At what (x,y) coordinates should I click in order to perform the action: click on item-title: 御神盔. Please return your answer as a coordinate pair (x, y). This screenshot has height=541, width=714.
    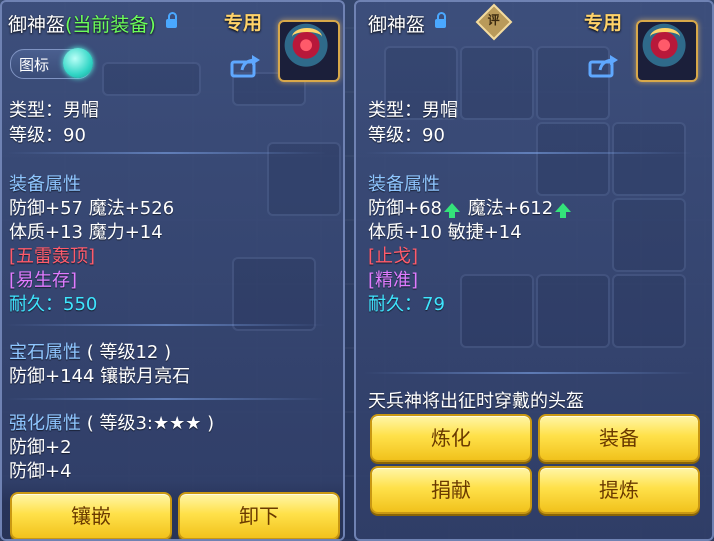
    Looking at the image, I should click on (407, 23).